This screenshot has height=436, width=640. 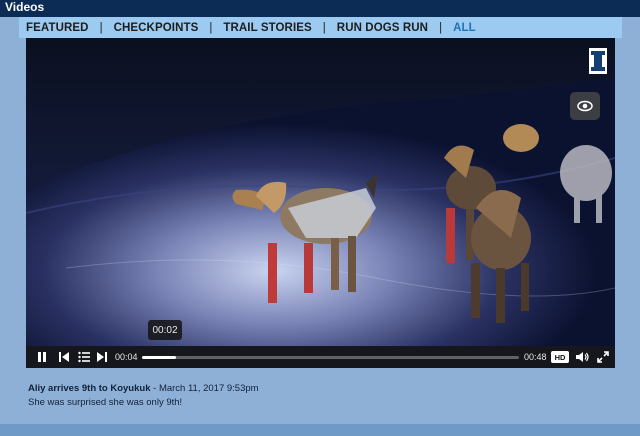 What do you see at coordinates (330, 357) in the screenshot?
I see `progress-bar` at bounding box center [330, 357].